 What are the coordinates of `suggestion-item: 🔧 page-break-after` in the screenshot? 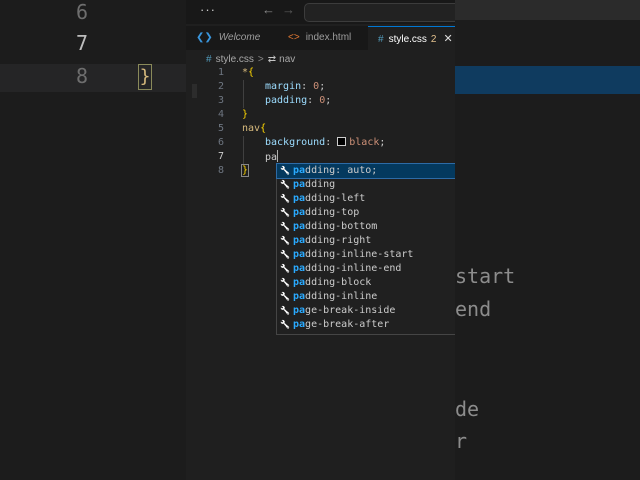 It's located at (366, 325).